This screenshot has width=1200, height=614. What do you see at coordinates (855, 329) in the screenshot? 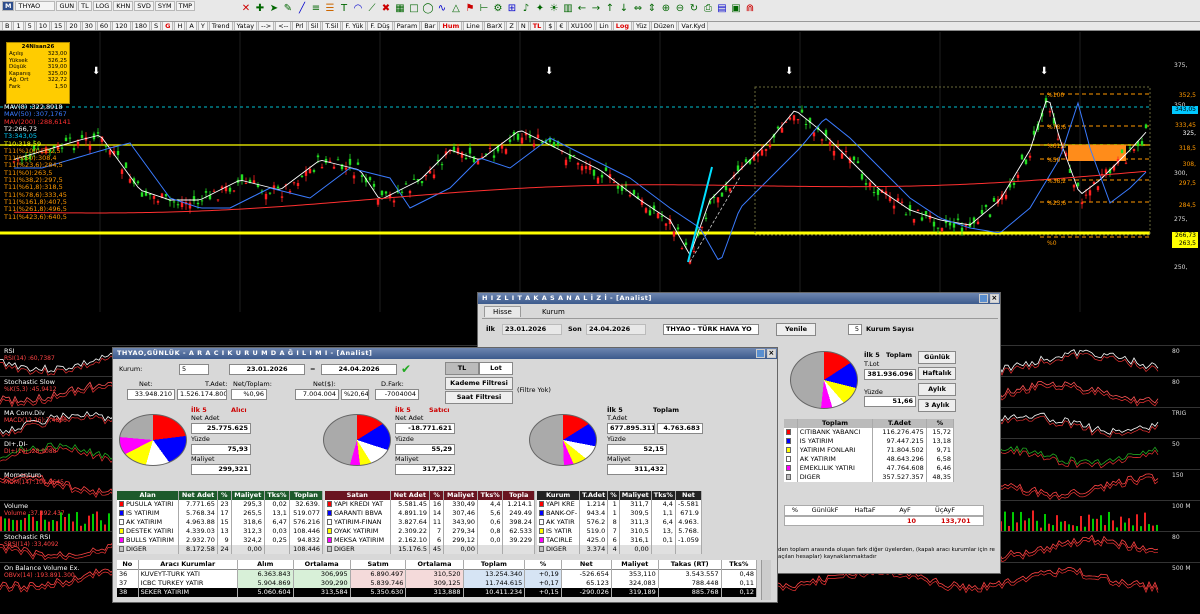
I see `broker-count-field: 5` at bounding box center [855, 329].